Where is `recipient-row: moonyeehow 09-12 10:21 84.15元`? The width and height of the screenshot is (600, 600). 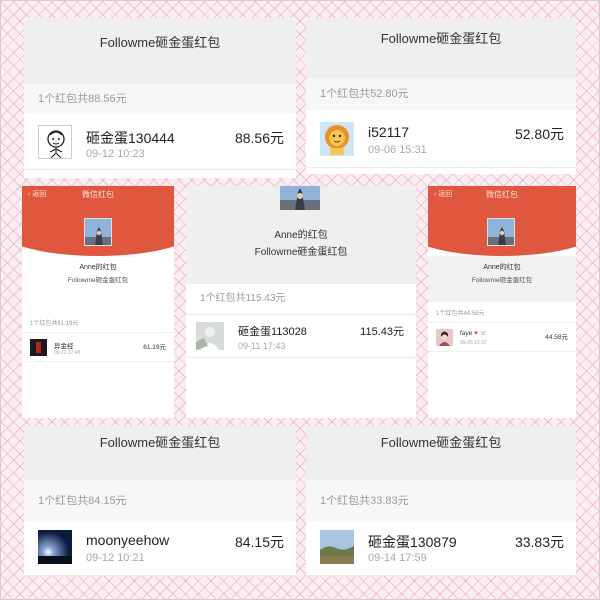 recipient-row: moonyeehow 09-12 10:21 84.15元 is located at coordinates (160, 549).